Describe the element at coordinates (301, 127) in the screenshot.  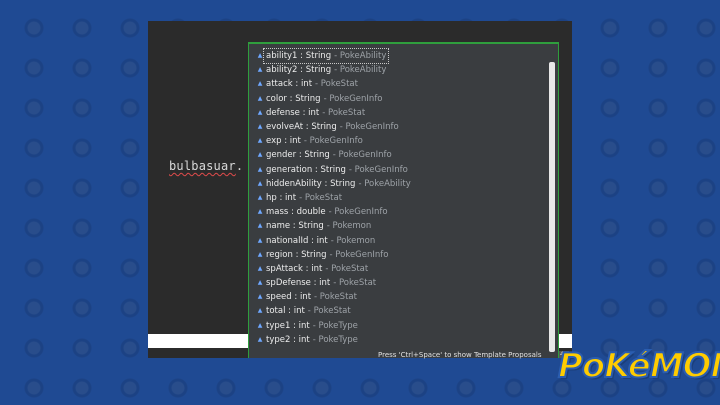
I see `proposal-declaration: evolveAt : String` at that location.